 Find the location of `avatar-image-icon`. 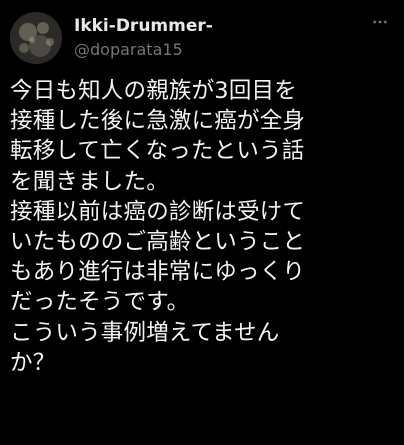

avatar-image-icon is located at coordinates (36, 38).